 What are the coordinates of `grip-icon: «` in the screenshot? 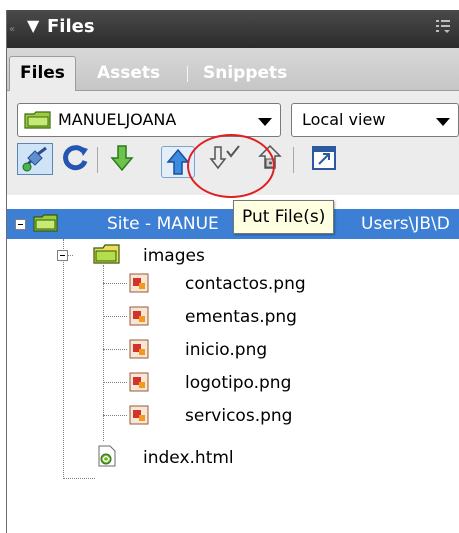 It's located at (12, 29).